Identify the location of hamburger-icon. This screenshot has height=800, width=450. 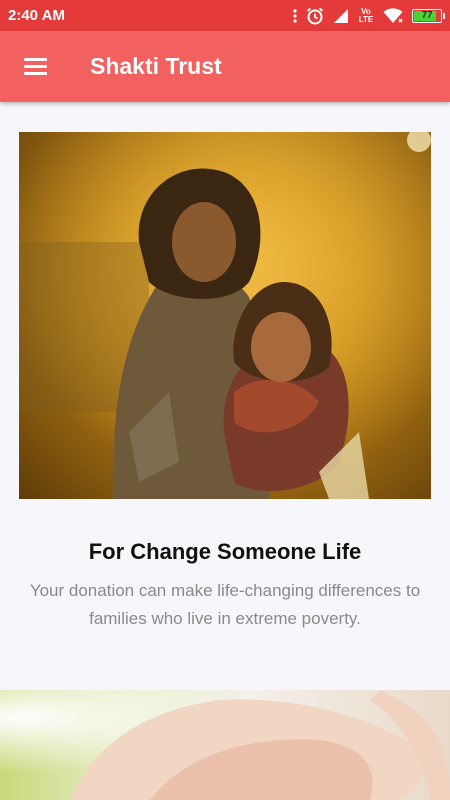
(35, 66).